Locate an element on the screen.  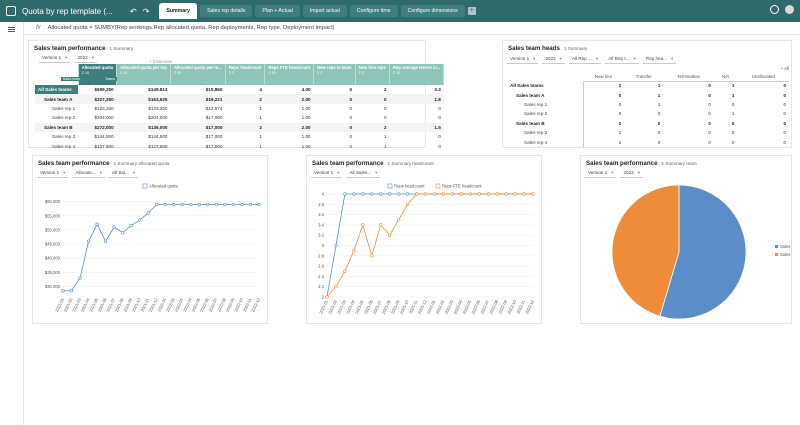
table-row: Sales rep 310000 is located at coordinates (648, 132).